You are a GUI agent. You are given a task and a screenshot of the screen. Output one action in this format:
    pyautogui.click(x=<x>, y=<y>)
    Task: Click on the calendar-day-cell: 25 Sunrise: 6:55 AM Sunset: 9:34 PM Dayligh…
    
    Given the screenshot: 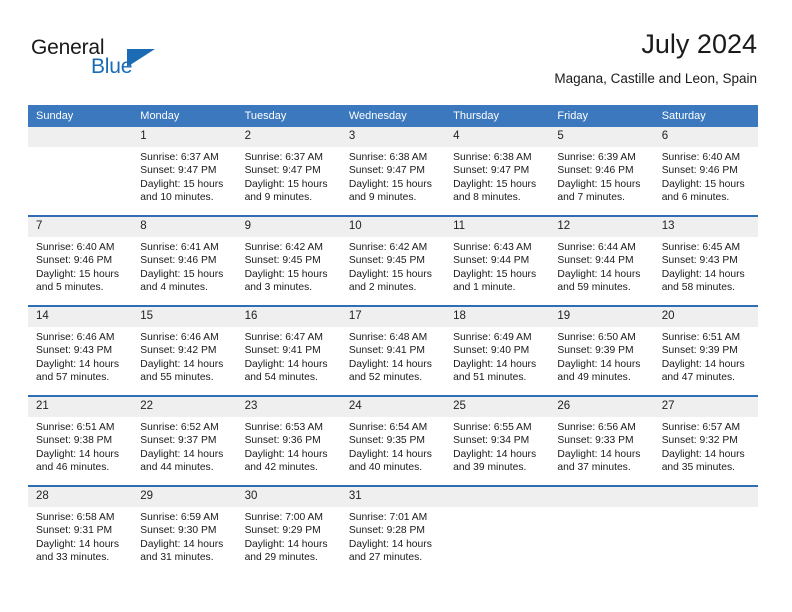 What is the action you would take?
    pyautogui.click(x=497, y=440)
    